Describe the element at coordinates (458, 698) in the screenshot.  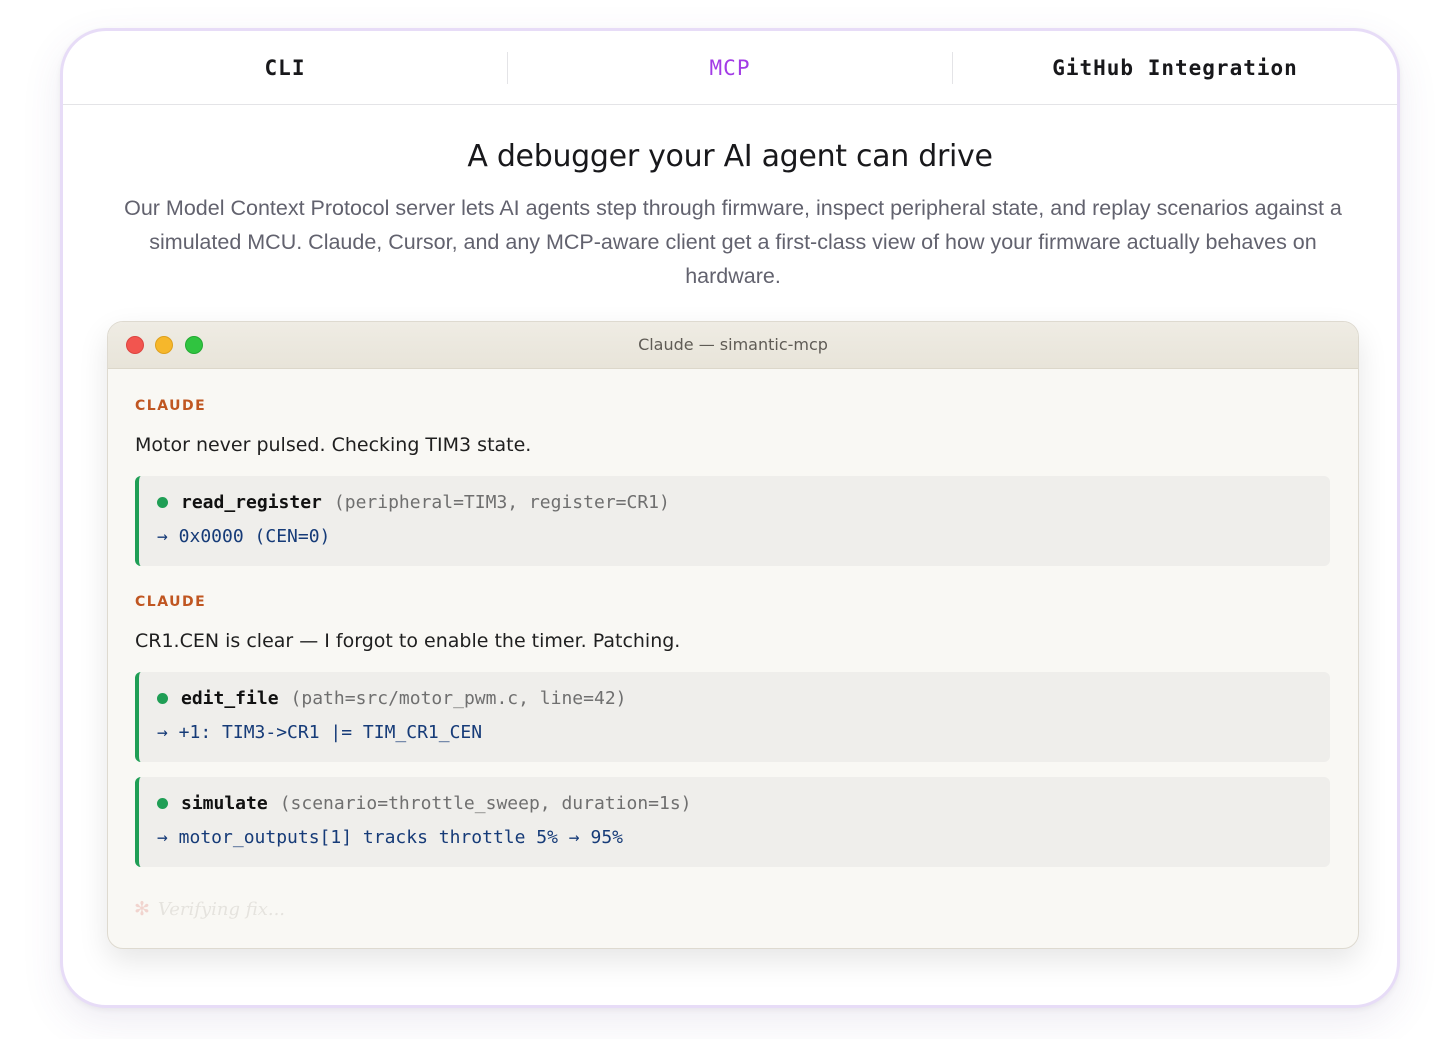
I see `tool-args: (path=src/motor_pwm.c, line=42)` at that location.